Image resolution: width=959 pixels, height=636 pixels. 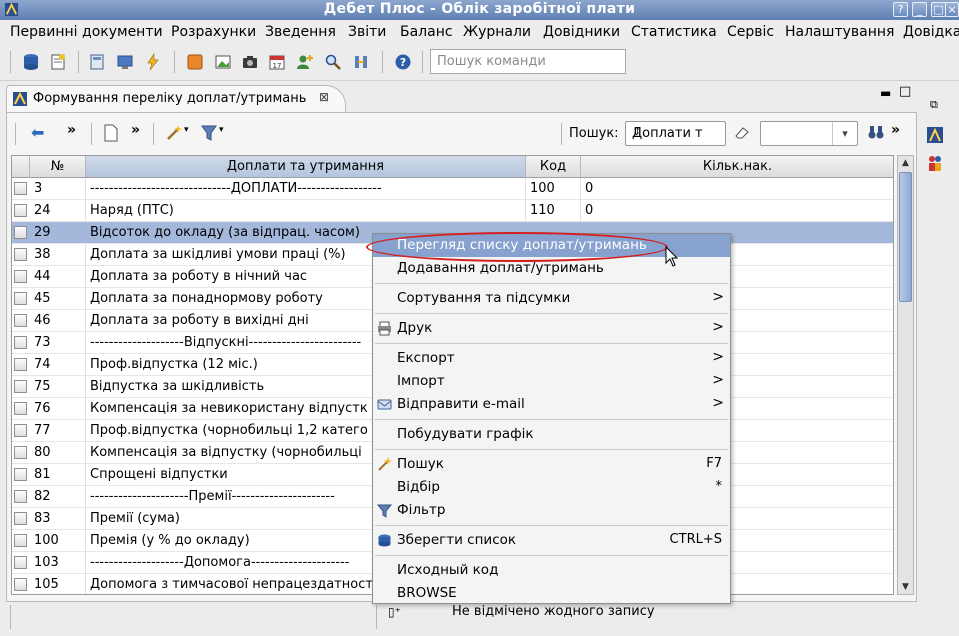 I want to click on menu-item-selection: Відбір *, so click(x=551, y=487).